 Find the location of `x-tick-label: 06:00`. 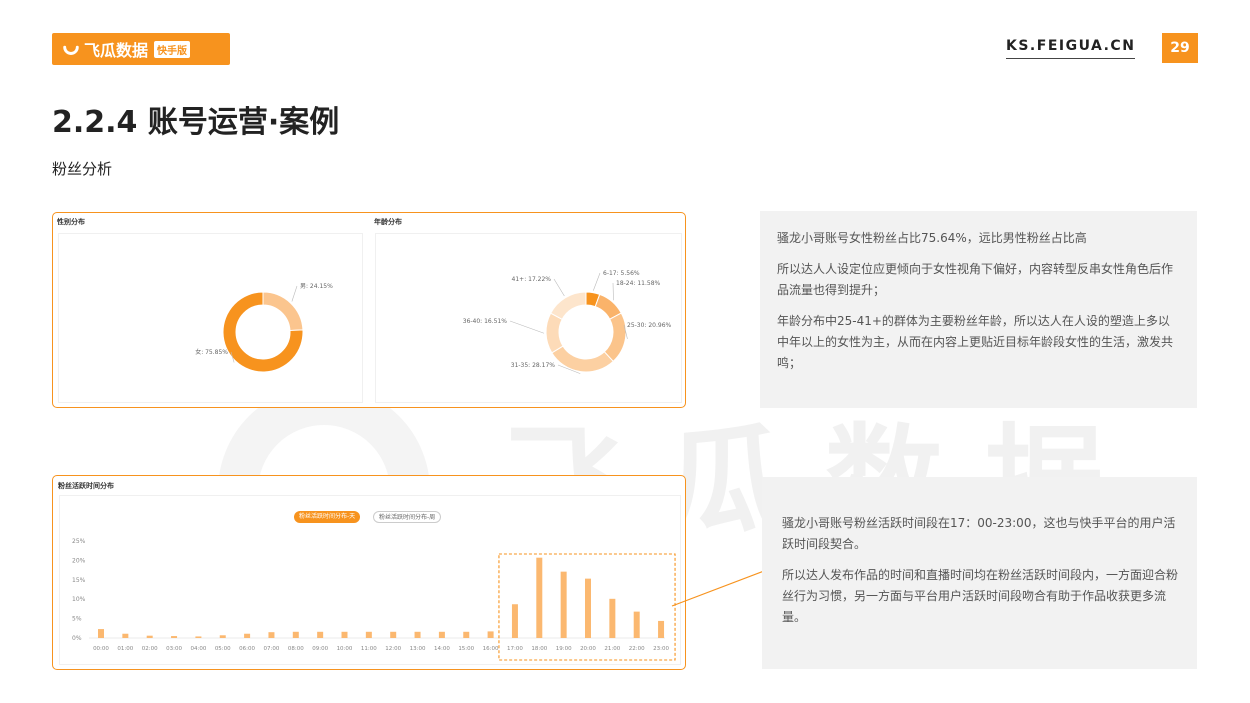

x-tick-label: 06:00 is located at coordinates (247, 649).